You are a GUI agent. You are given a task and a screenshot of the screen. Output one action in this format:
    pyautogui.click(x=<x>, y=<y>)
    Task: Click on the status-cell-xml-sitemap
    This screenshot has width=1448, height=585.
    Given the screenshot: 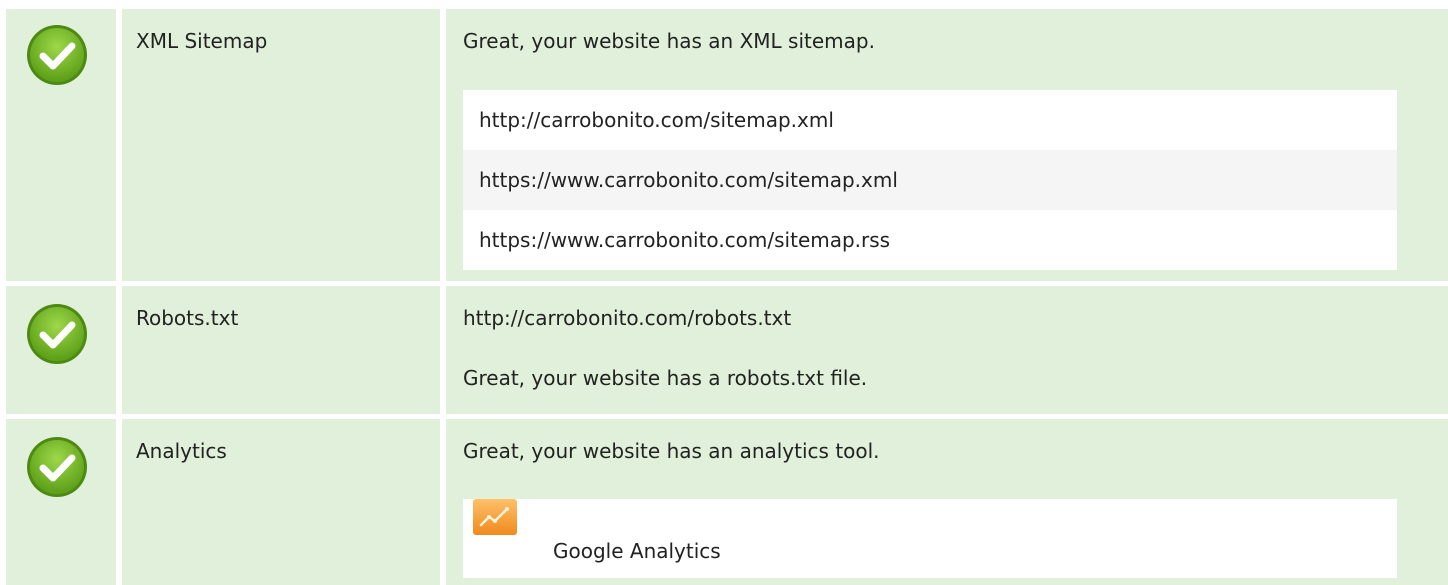 What is the action you would take?
    pyautogui.click(x=61, y=145)
    